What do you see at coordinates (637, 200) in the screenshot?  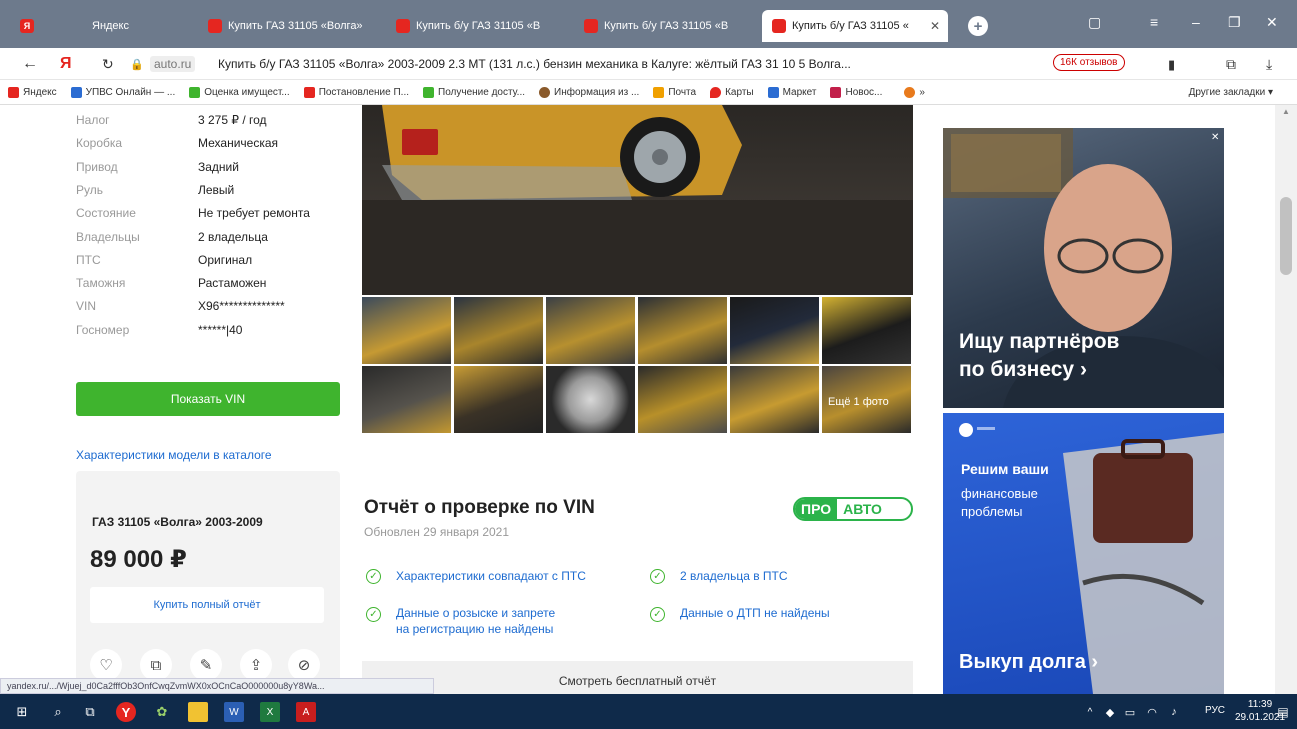 I see `main-photo` at bounding box center [637, 200].